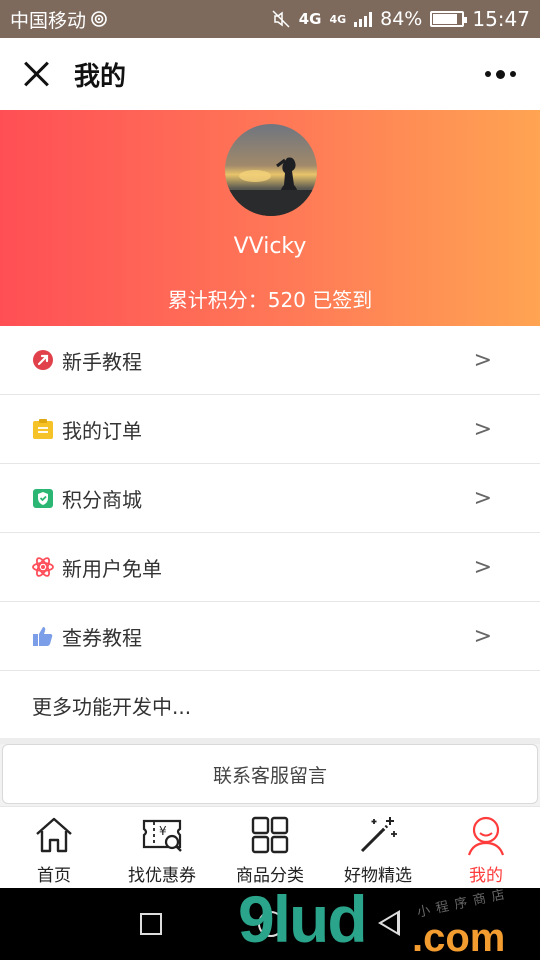 The height and width of the screenshot is (960, 540). I want to click on coupon-search-icon: ¥, so click(162, 835).